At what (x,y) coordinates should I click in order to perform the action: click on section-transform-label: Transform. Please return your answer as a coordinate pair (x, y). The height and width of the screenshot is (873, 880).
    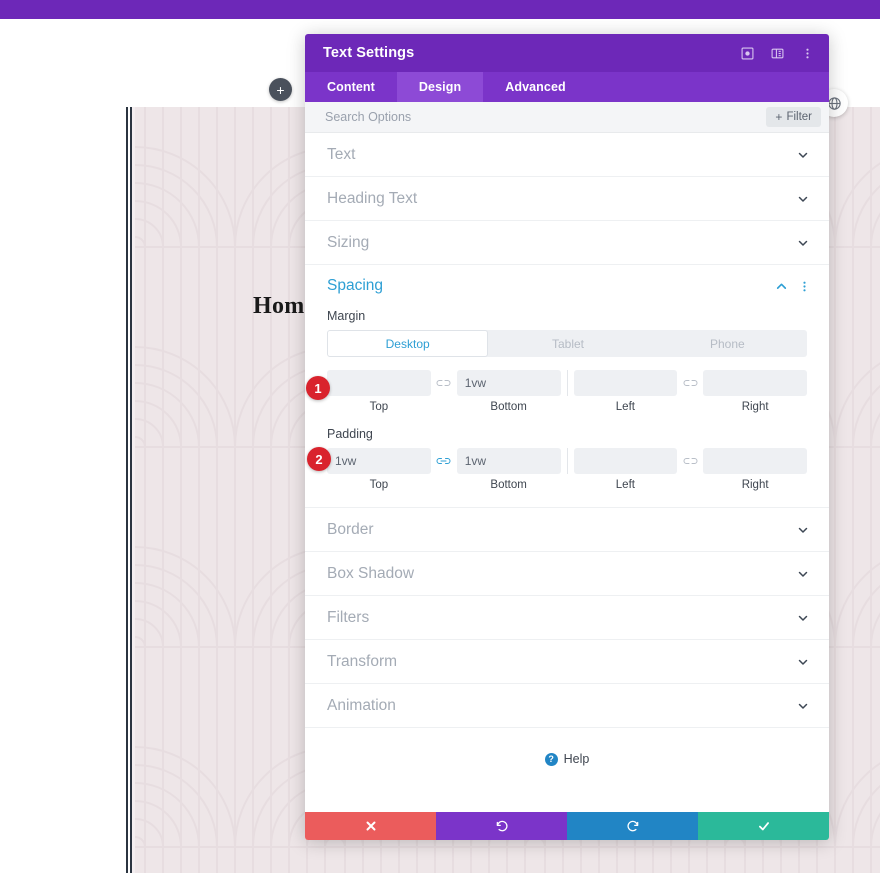
    Looking at the image, I should click on (362, 661).